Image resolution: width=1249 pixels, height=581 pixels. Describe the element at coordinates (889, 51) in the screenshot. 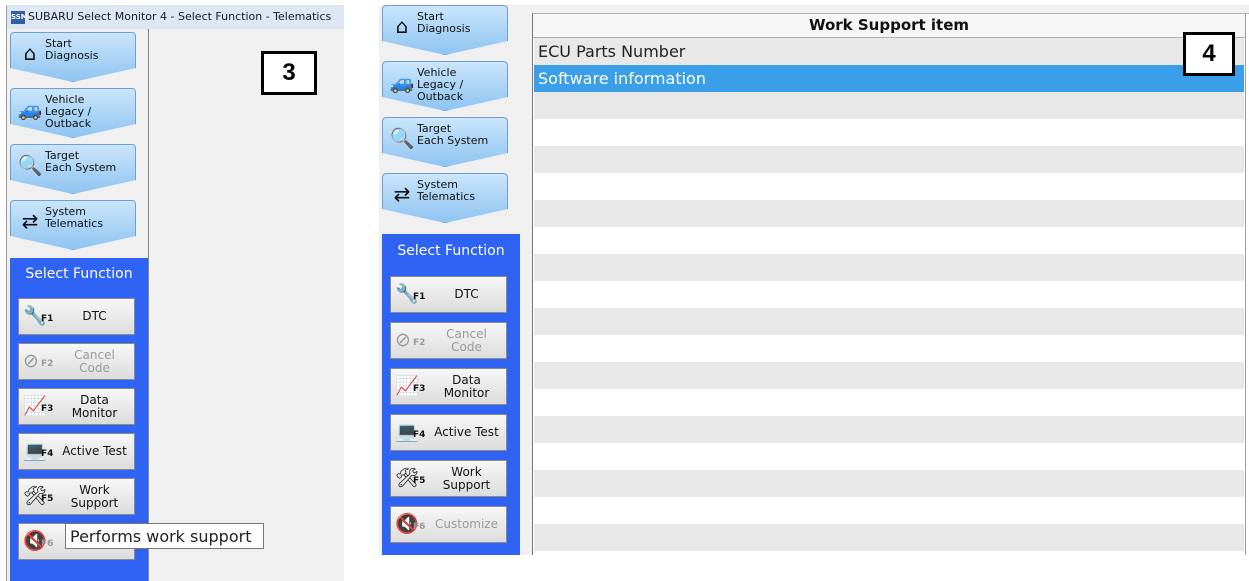

I see `table-row: ECU Parts Number` at that location.